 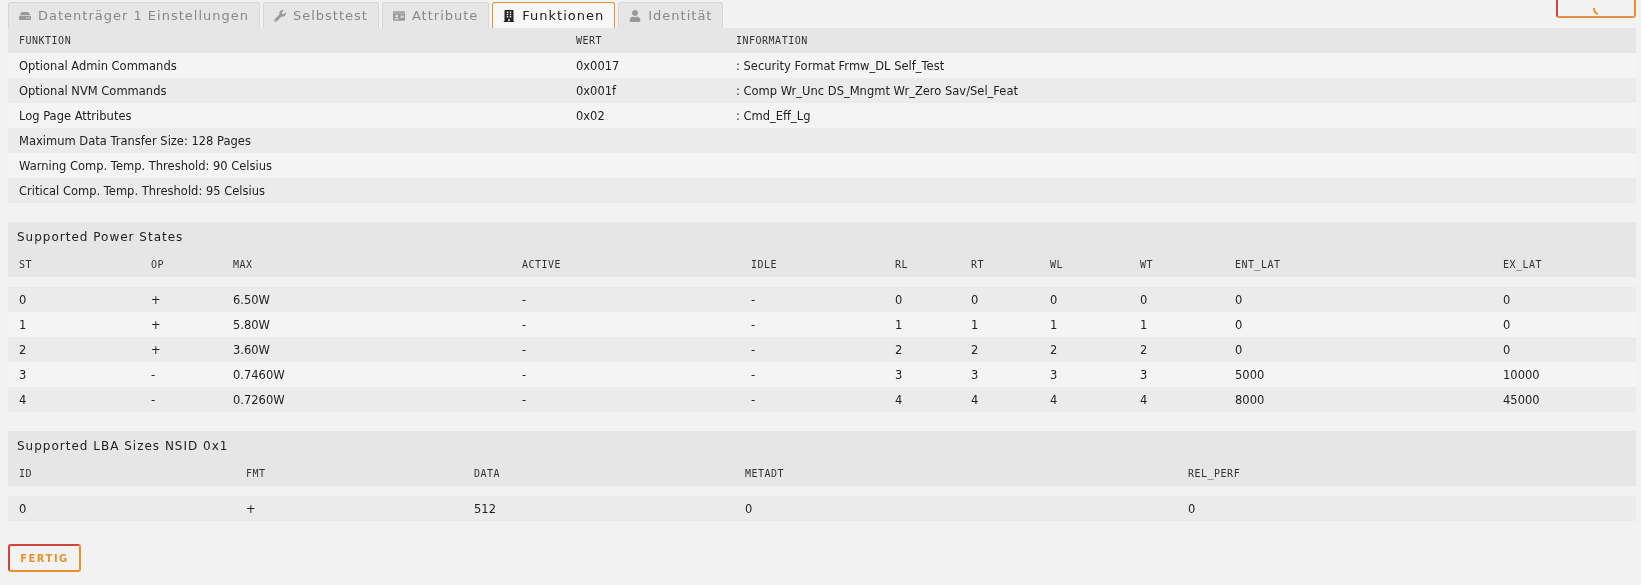 What do you see at coordinates (765, 264) in the screenshot?
I see `column-header: IDLE` at bounding box center [765, 264].